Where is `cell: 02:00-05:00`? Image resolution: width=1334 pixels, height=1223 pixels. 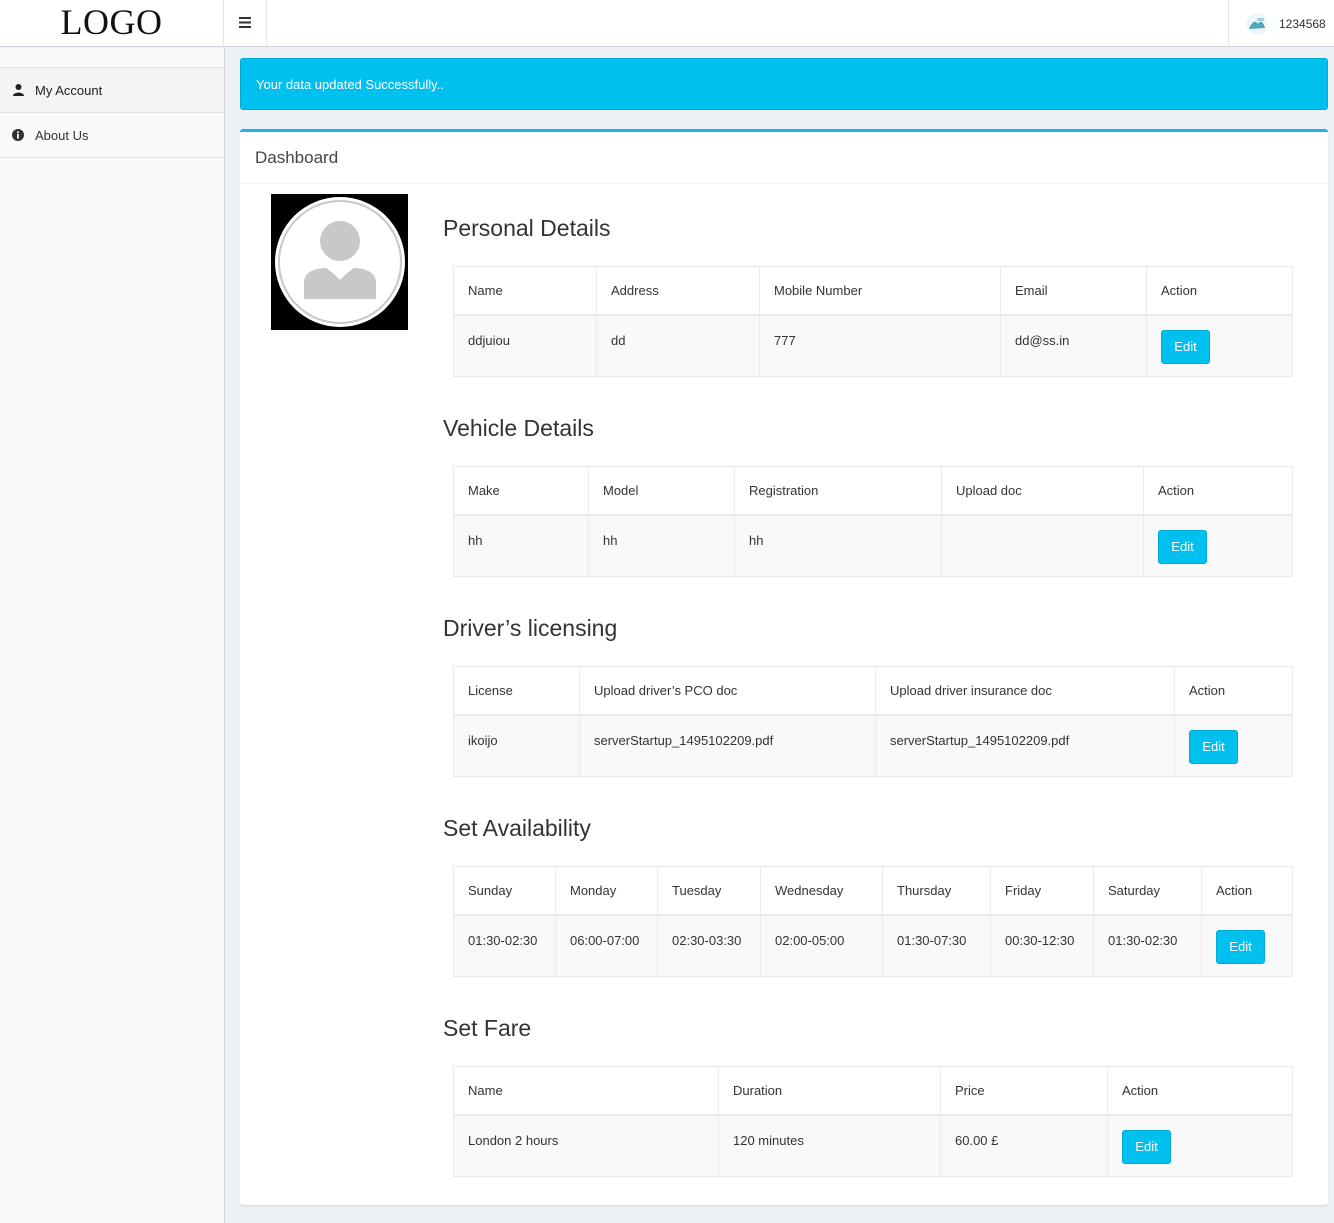
cell: 02:00-05:00 is located at coordinates (821, 945).